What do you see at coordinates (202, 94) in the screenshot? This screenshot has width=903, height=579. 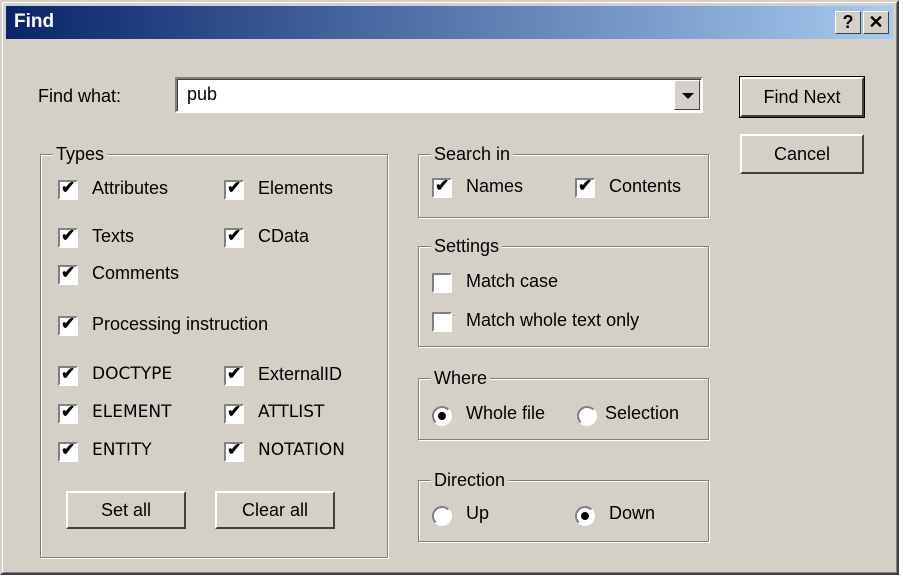 I see `find-what-value: pub` at bounding box center [202, 94].